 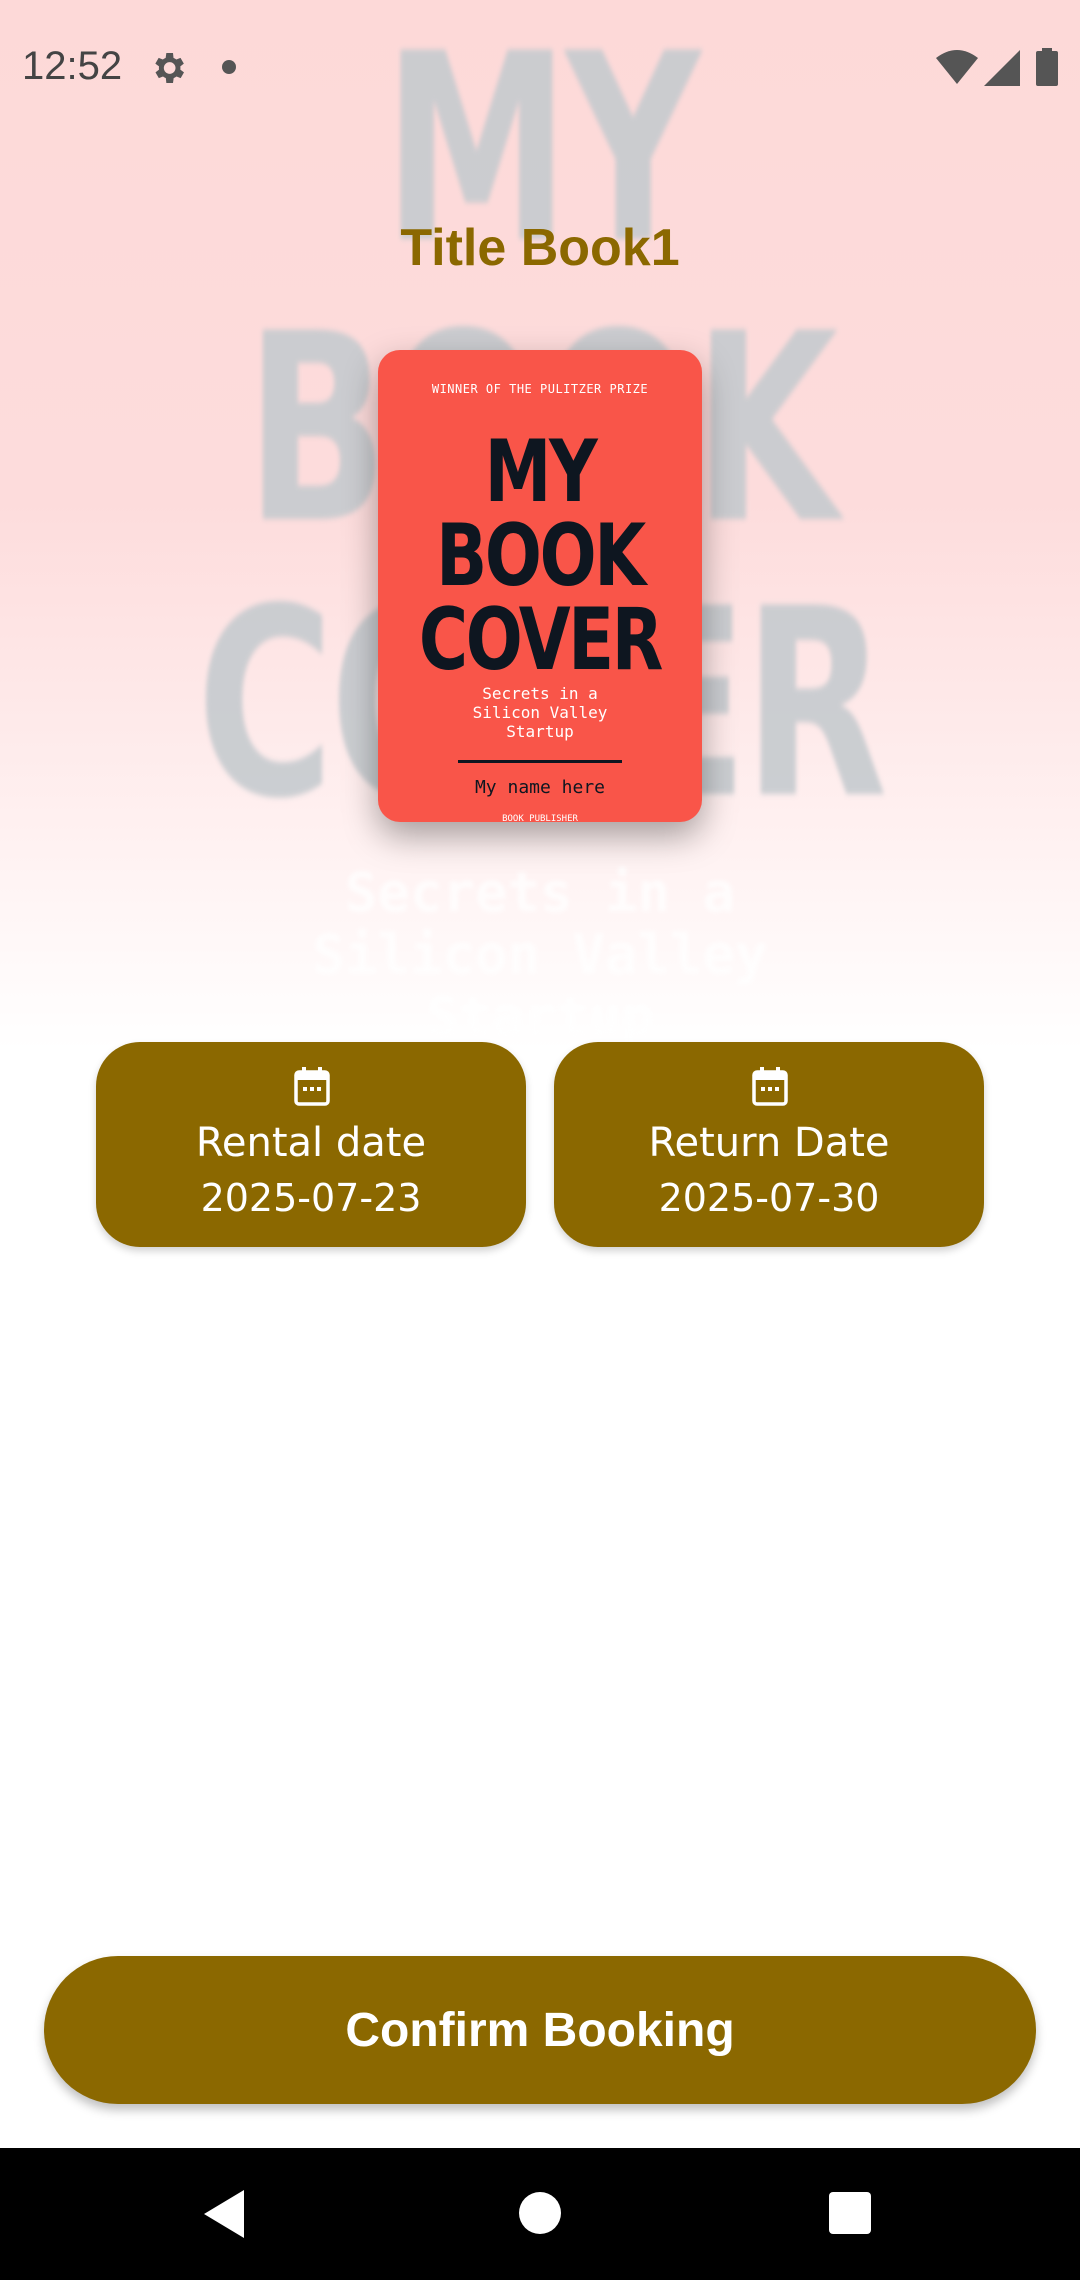 What do you see at coordinates (540, 67) in the screenshot?
I see `status-bar: 12:52` at bounding box center [540, 67].